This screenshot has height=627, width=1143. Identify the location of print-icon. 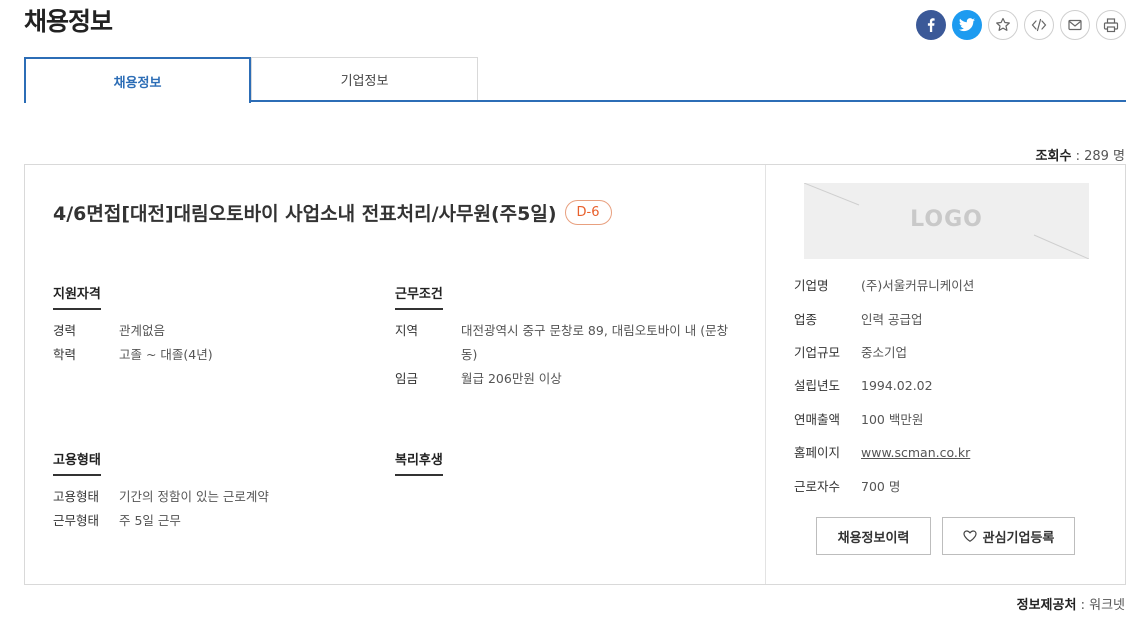
(1111, 25).